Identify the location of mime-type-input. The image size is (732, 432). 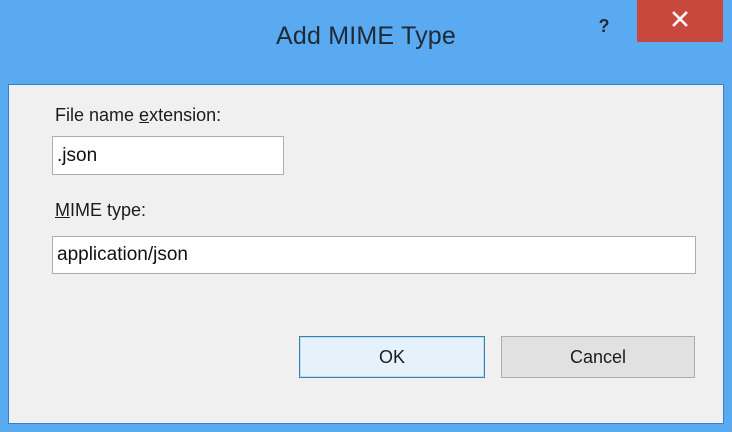
(374, 255).